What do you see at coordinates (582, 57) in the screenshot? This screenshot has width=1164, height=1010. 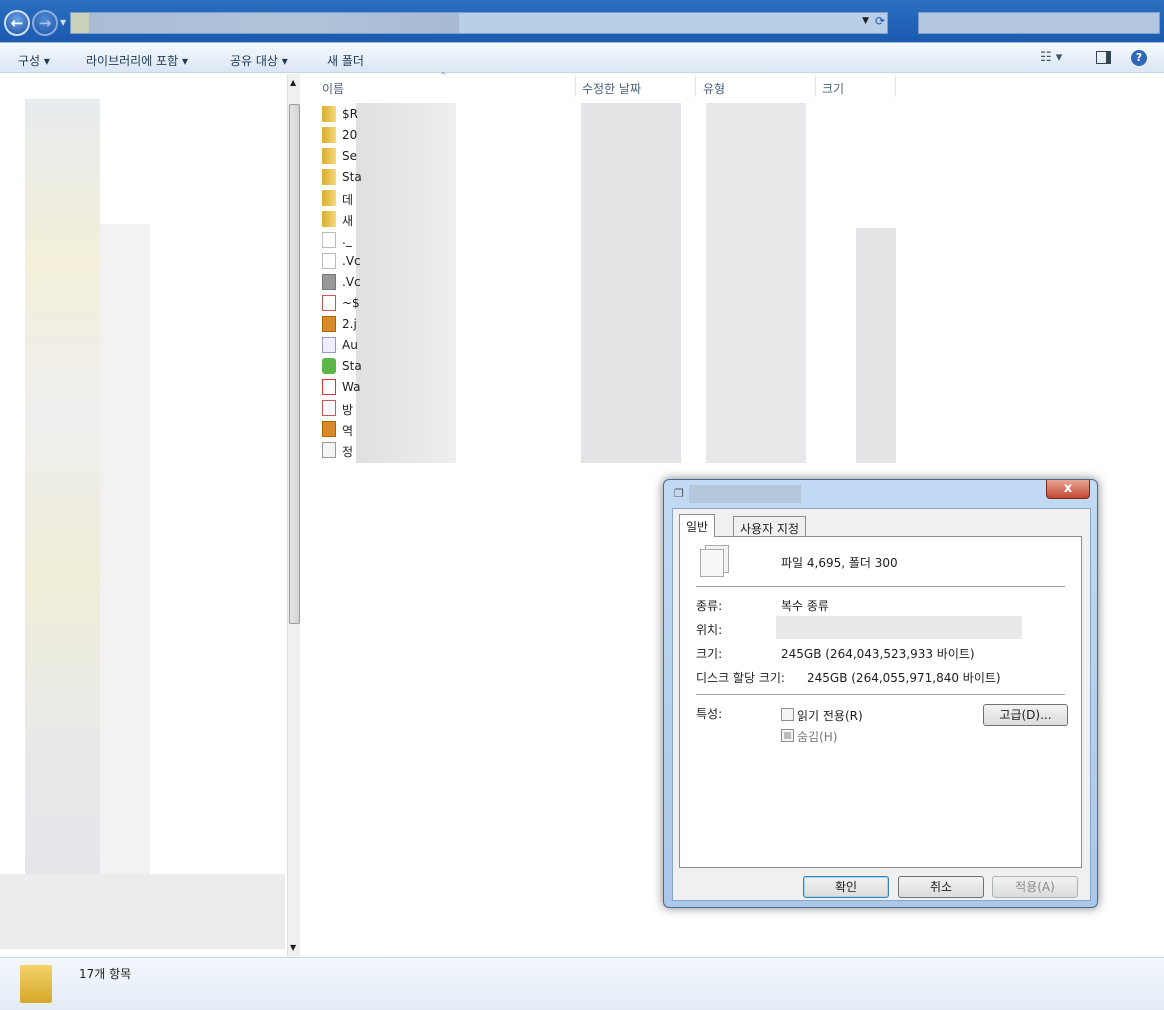 I see `command-bar: 구성 ▾ 라이브러리에 포함 ▾ 공유 대상 ▾ 새 폴더 ☷ ▾ ?` at bounding box center [582, 57].